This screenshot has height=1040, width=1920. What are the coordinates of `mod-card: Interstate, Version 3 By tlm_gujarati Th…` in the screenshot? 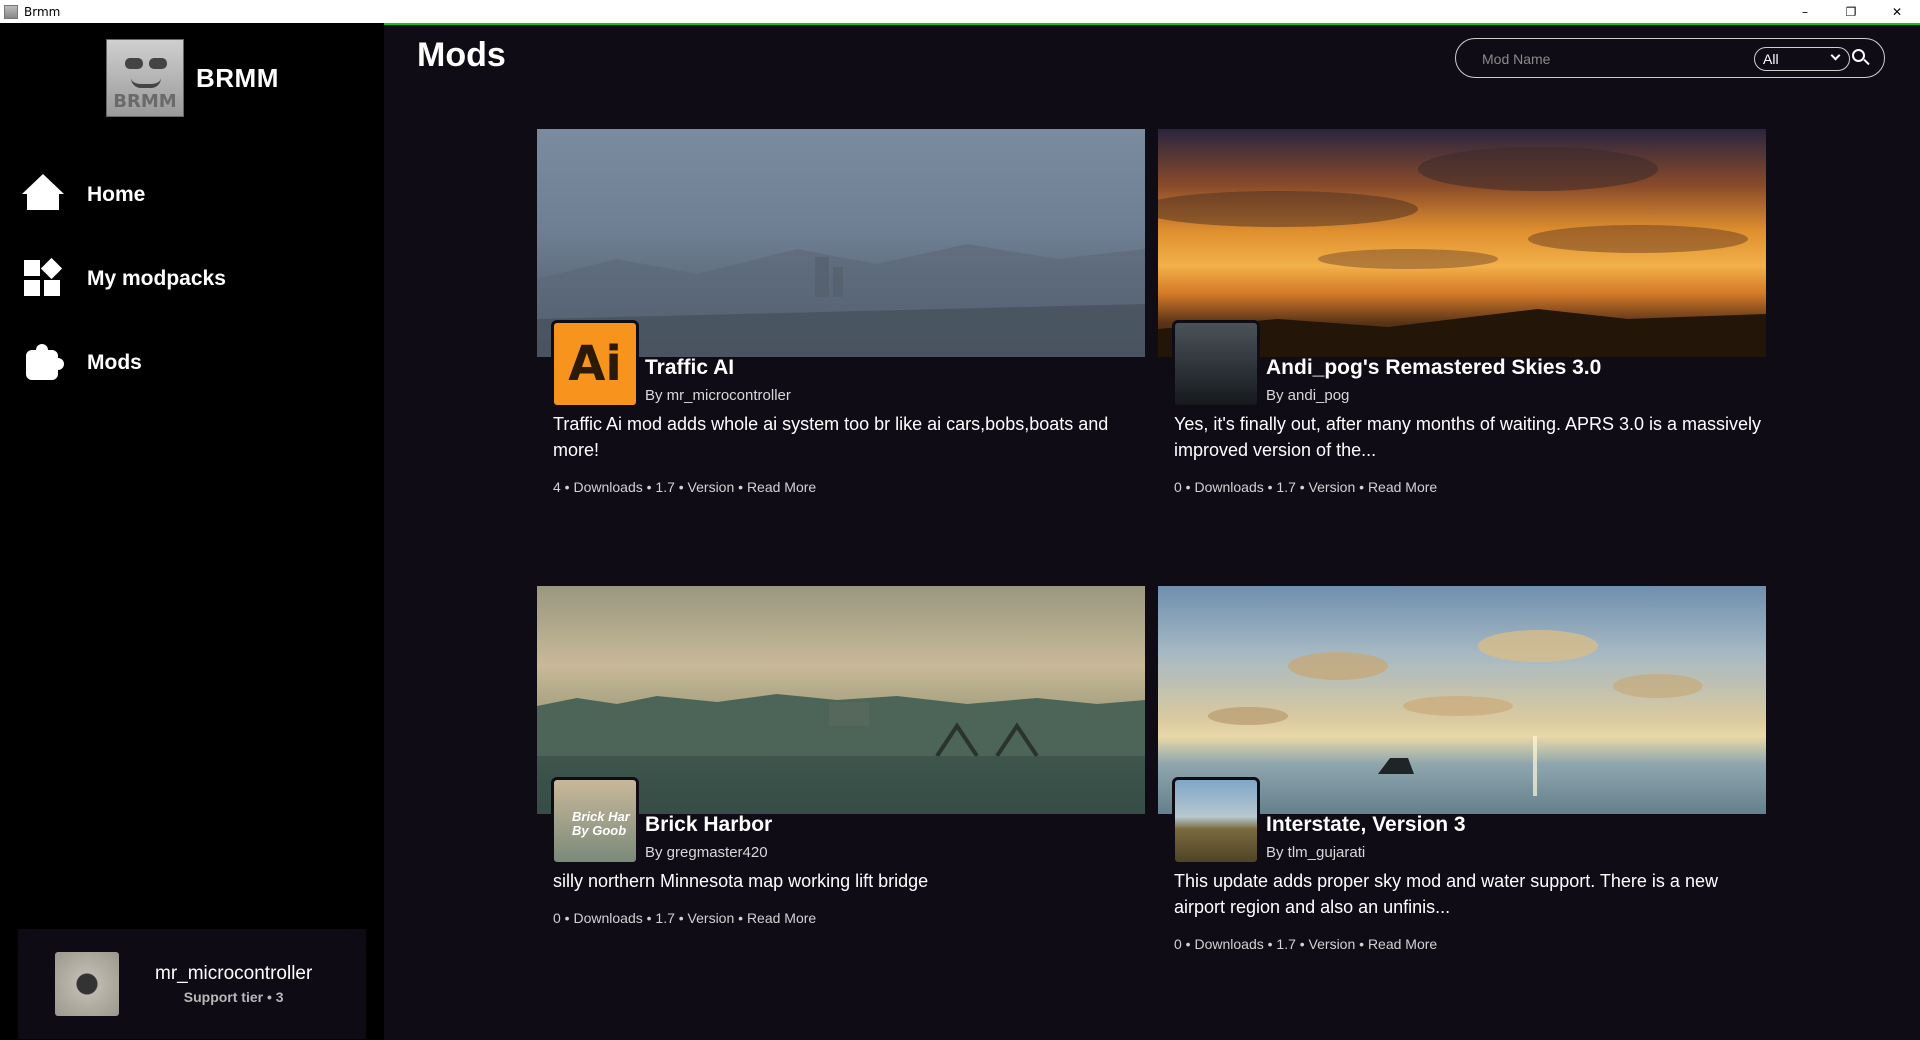 It's located at (1462, 776).